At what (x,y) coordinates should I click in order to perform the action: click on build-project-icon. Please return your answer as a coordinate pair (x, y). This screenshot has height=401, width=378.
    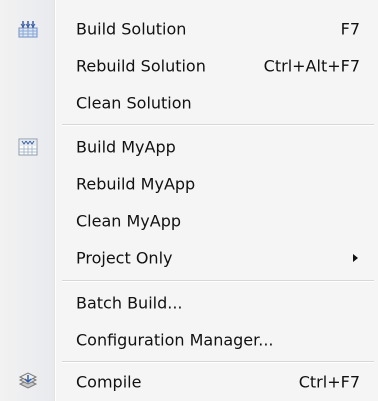
    Looking at the image, I should click on (28, 147).